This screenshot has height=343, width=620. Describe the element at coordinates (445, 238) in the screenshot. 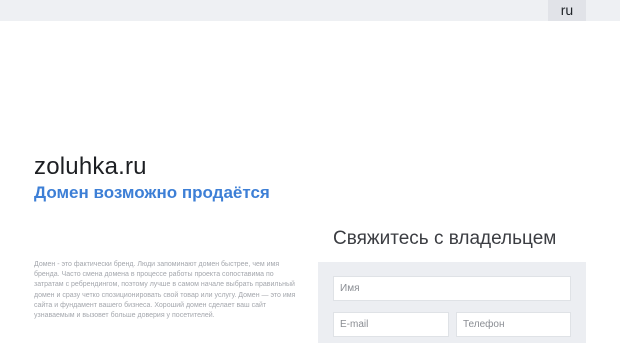

I see `contact-title: Свяжитесь с владельцем` at that location.